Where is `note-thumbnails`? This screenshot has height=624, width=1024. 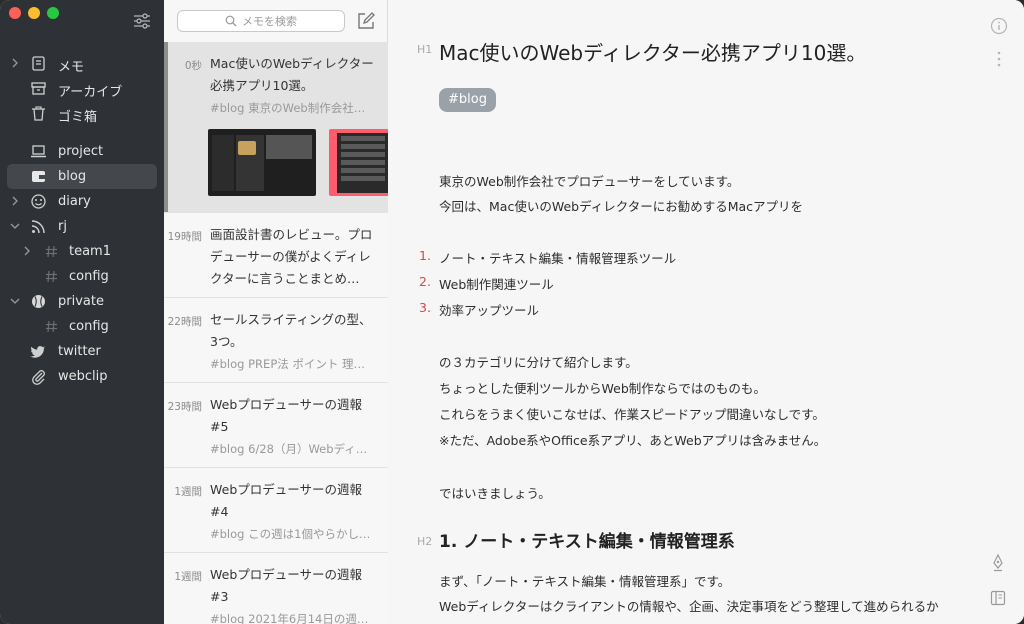
note-thumbnails is located at coordinates (298, 162).